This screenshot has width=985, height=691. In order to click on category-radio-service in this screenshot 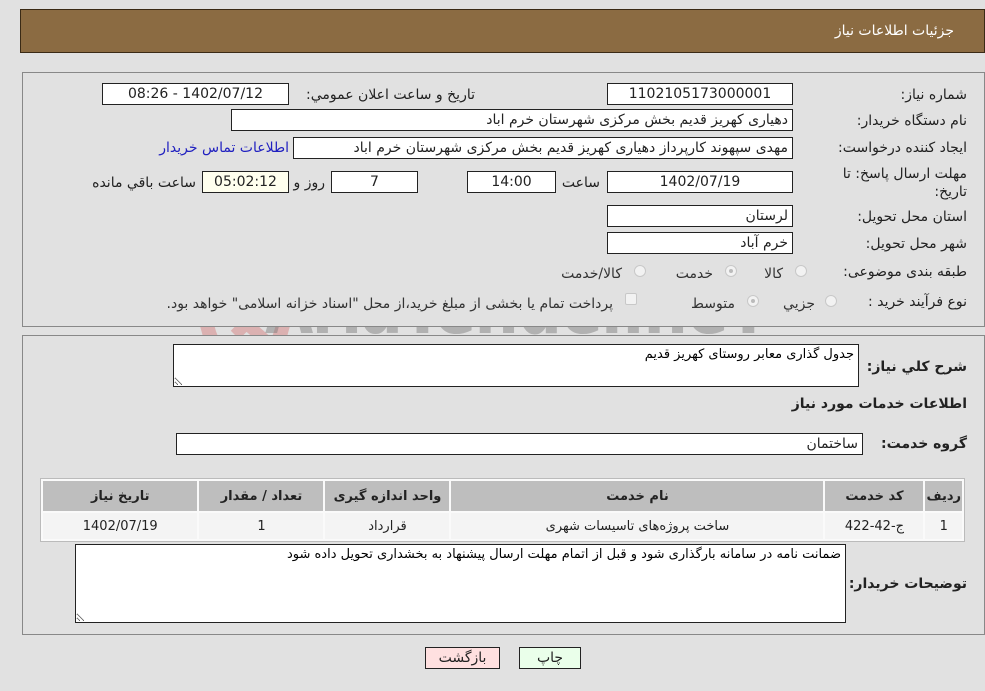, I will do `click(731, 271)`.